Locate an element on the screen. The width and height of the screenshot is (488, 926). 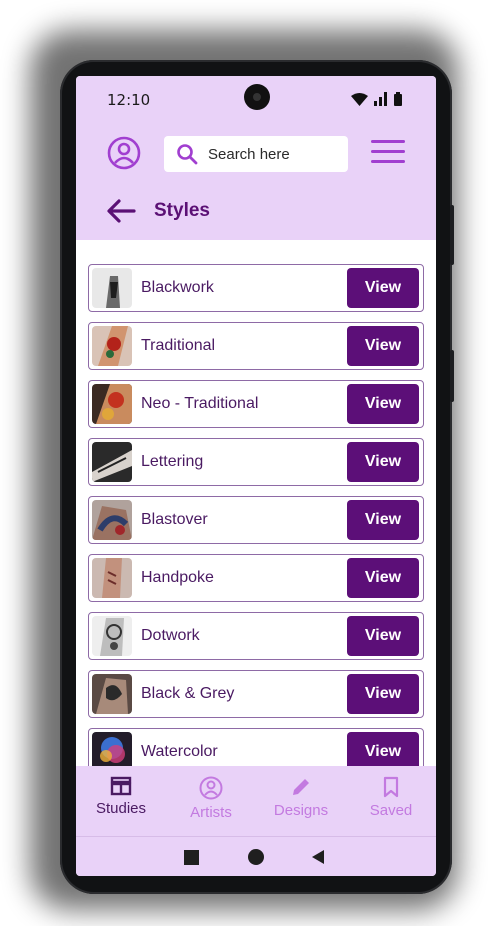
page-title: Styles is located at coordinates (182, 210).